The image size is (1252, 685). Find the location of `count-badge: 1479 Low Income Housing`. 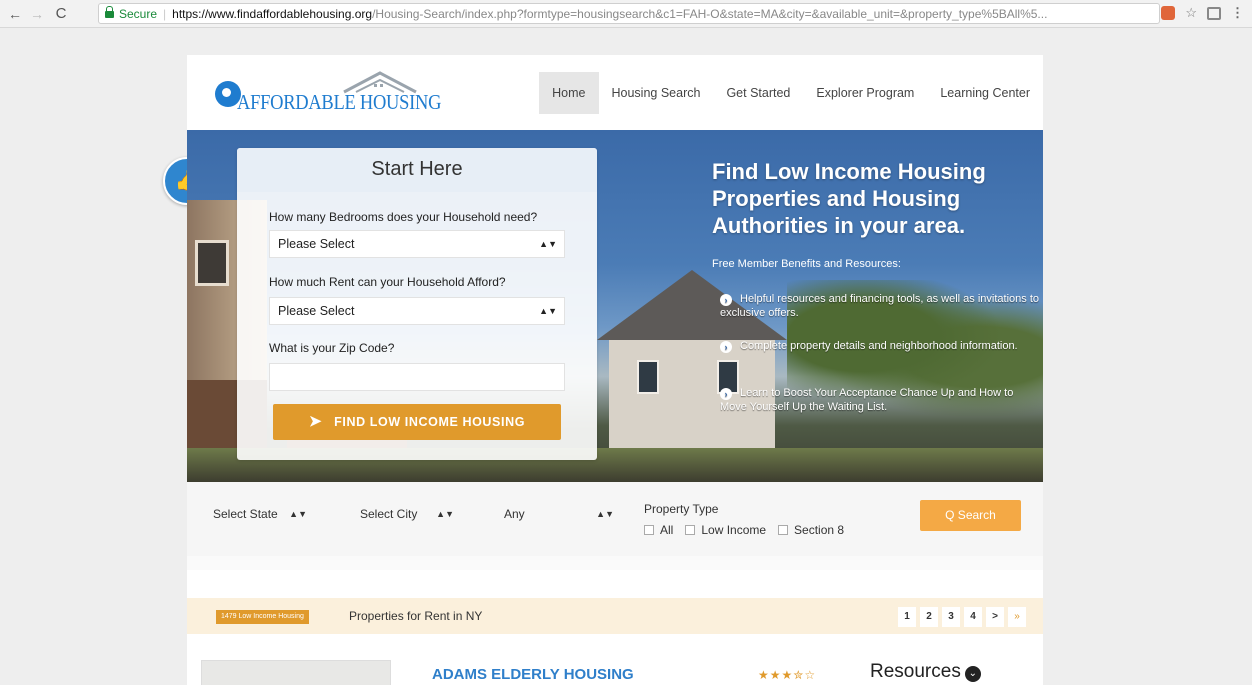

count-badge: 1479 Low Income Housing is located at coordinates (262, 617).